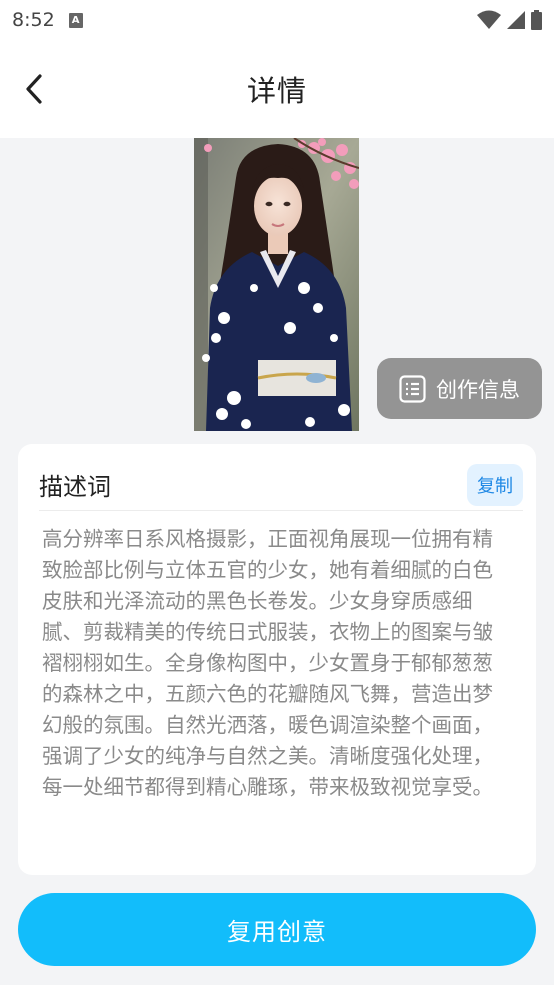  I want to click on status-right, so click(509, 20).